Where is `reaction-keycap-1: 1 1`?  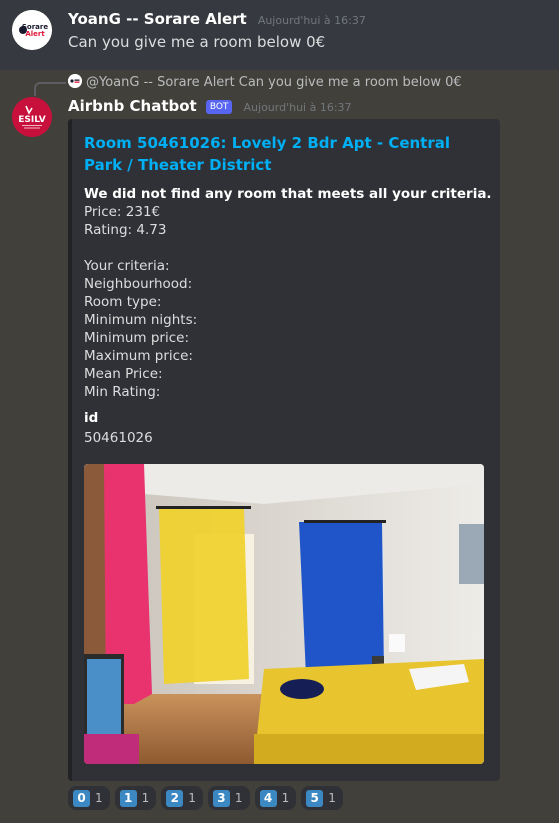 reaction-keycap-1: 1 1 is located at coordinates (135, 798).